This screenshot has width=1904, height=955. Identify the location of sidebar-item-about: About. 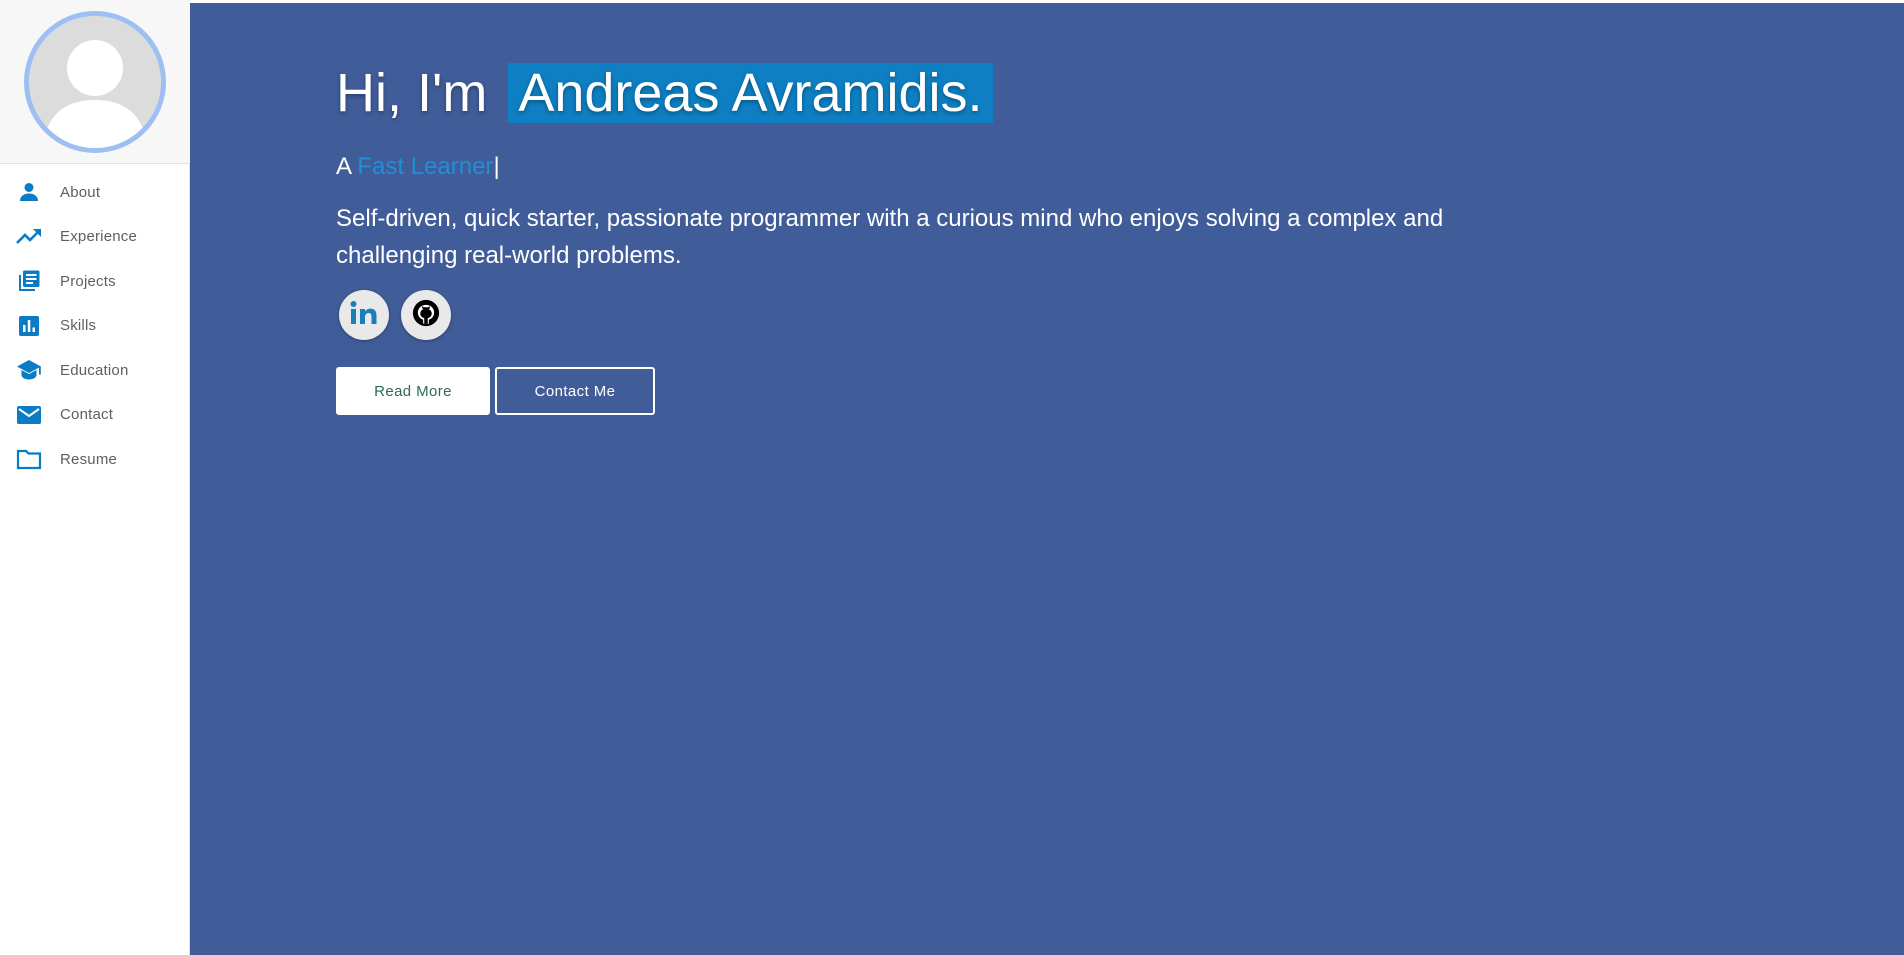
(94, 192).